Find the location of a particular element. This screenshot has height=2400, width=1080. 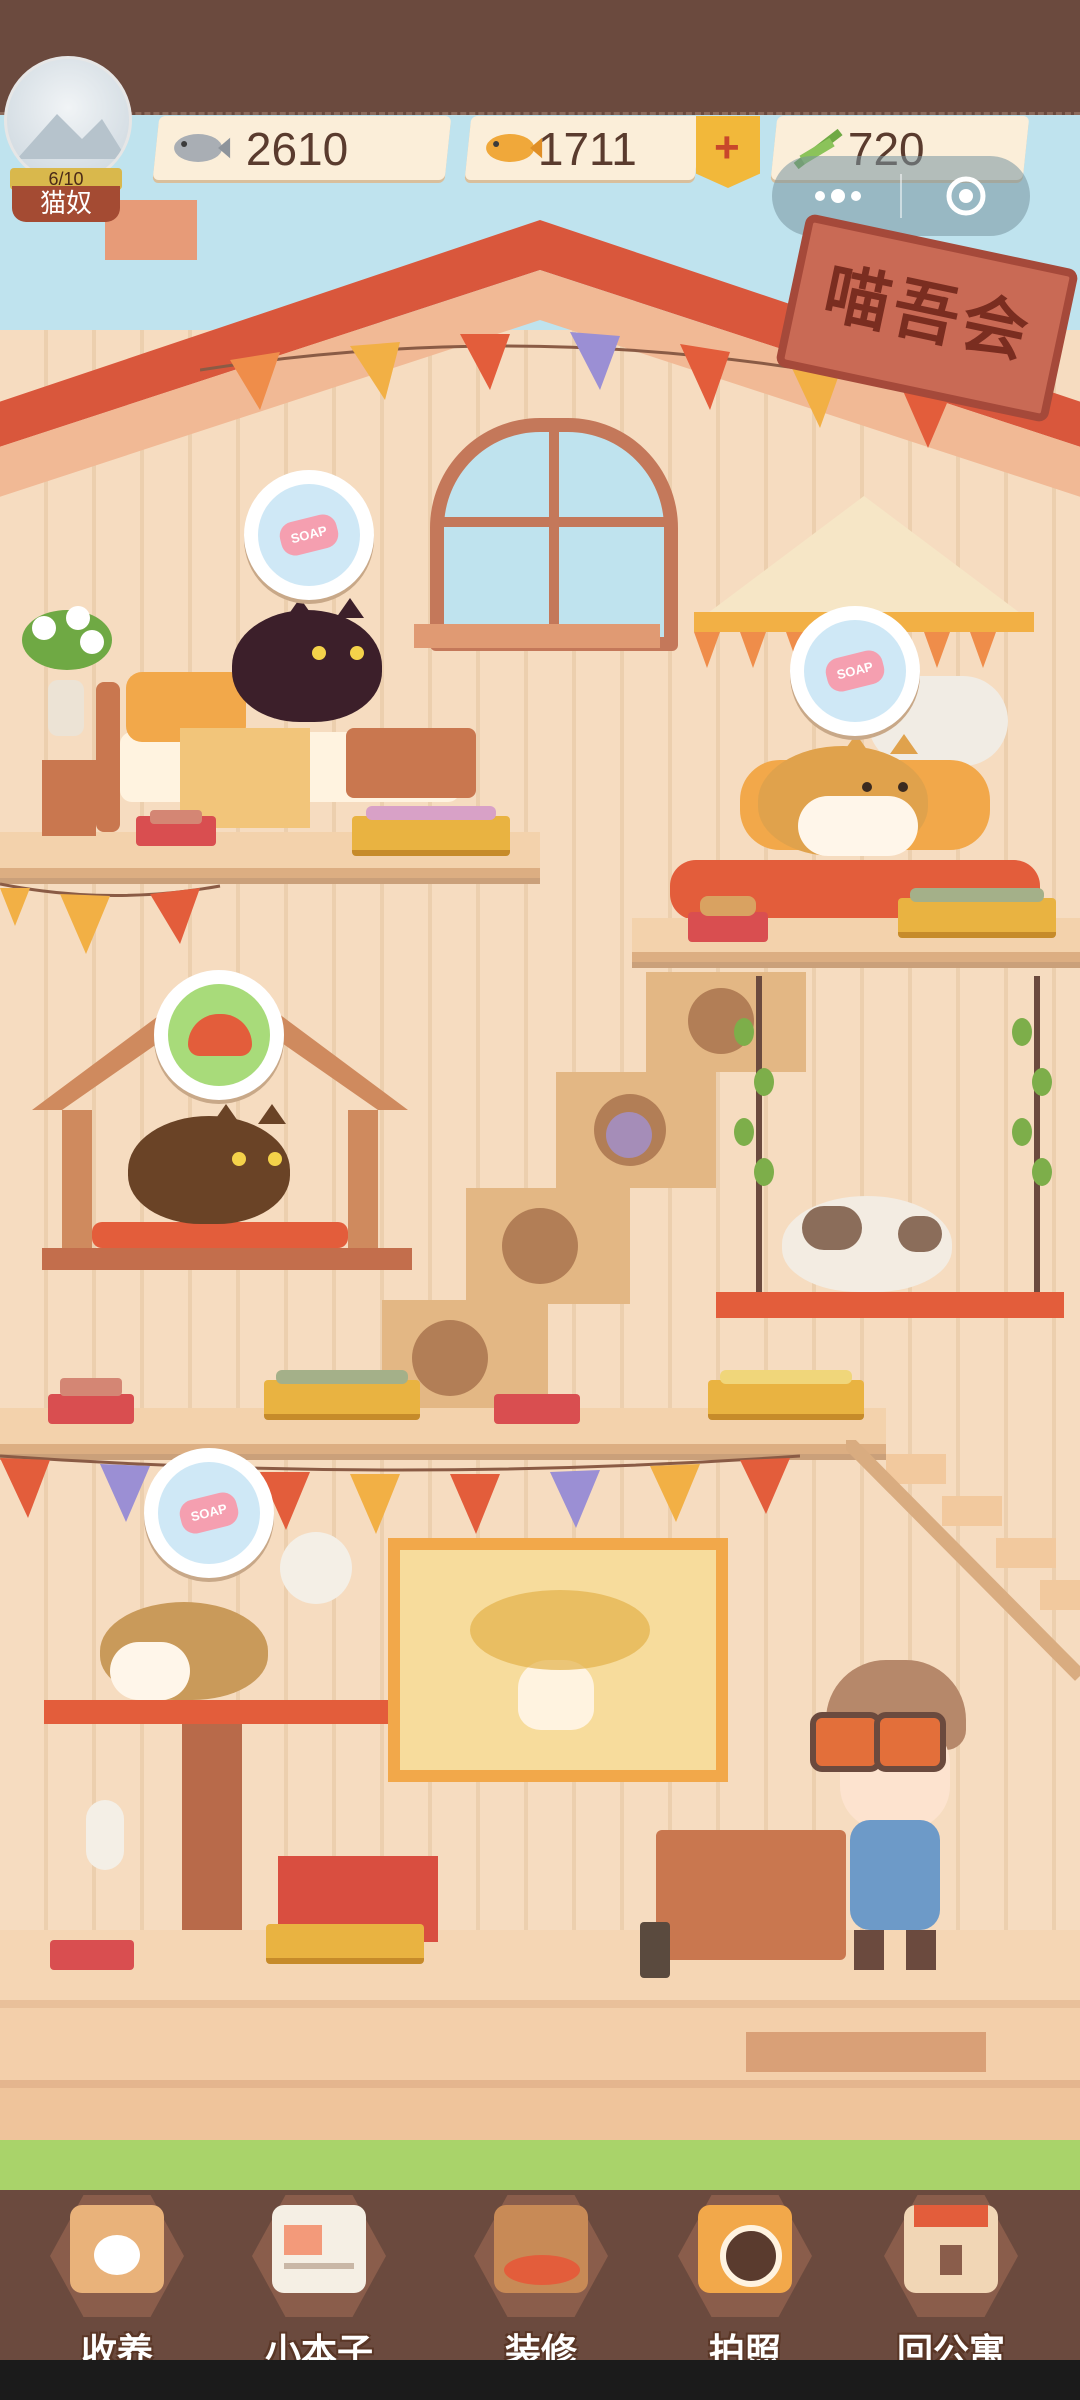

tab-adopt: 收养 is located at coordinates (117, 2278).